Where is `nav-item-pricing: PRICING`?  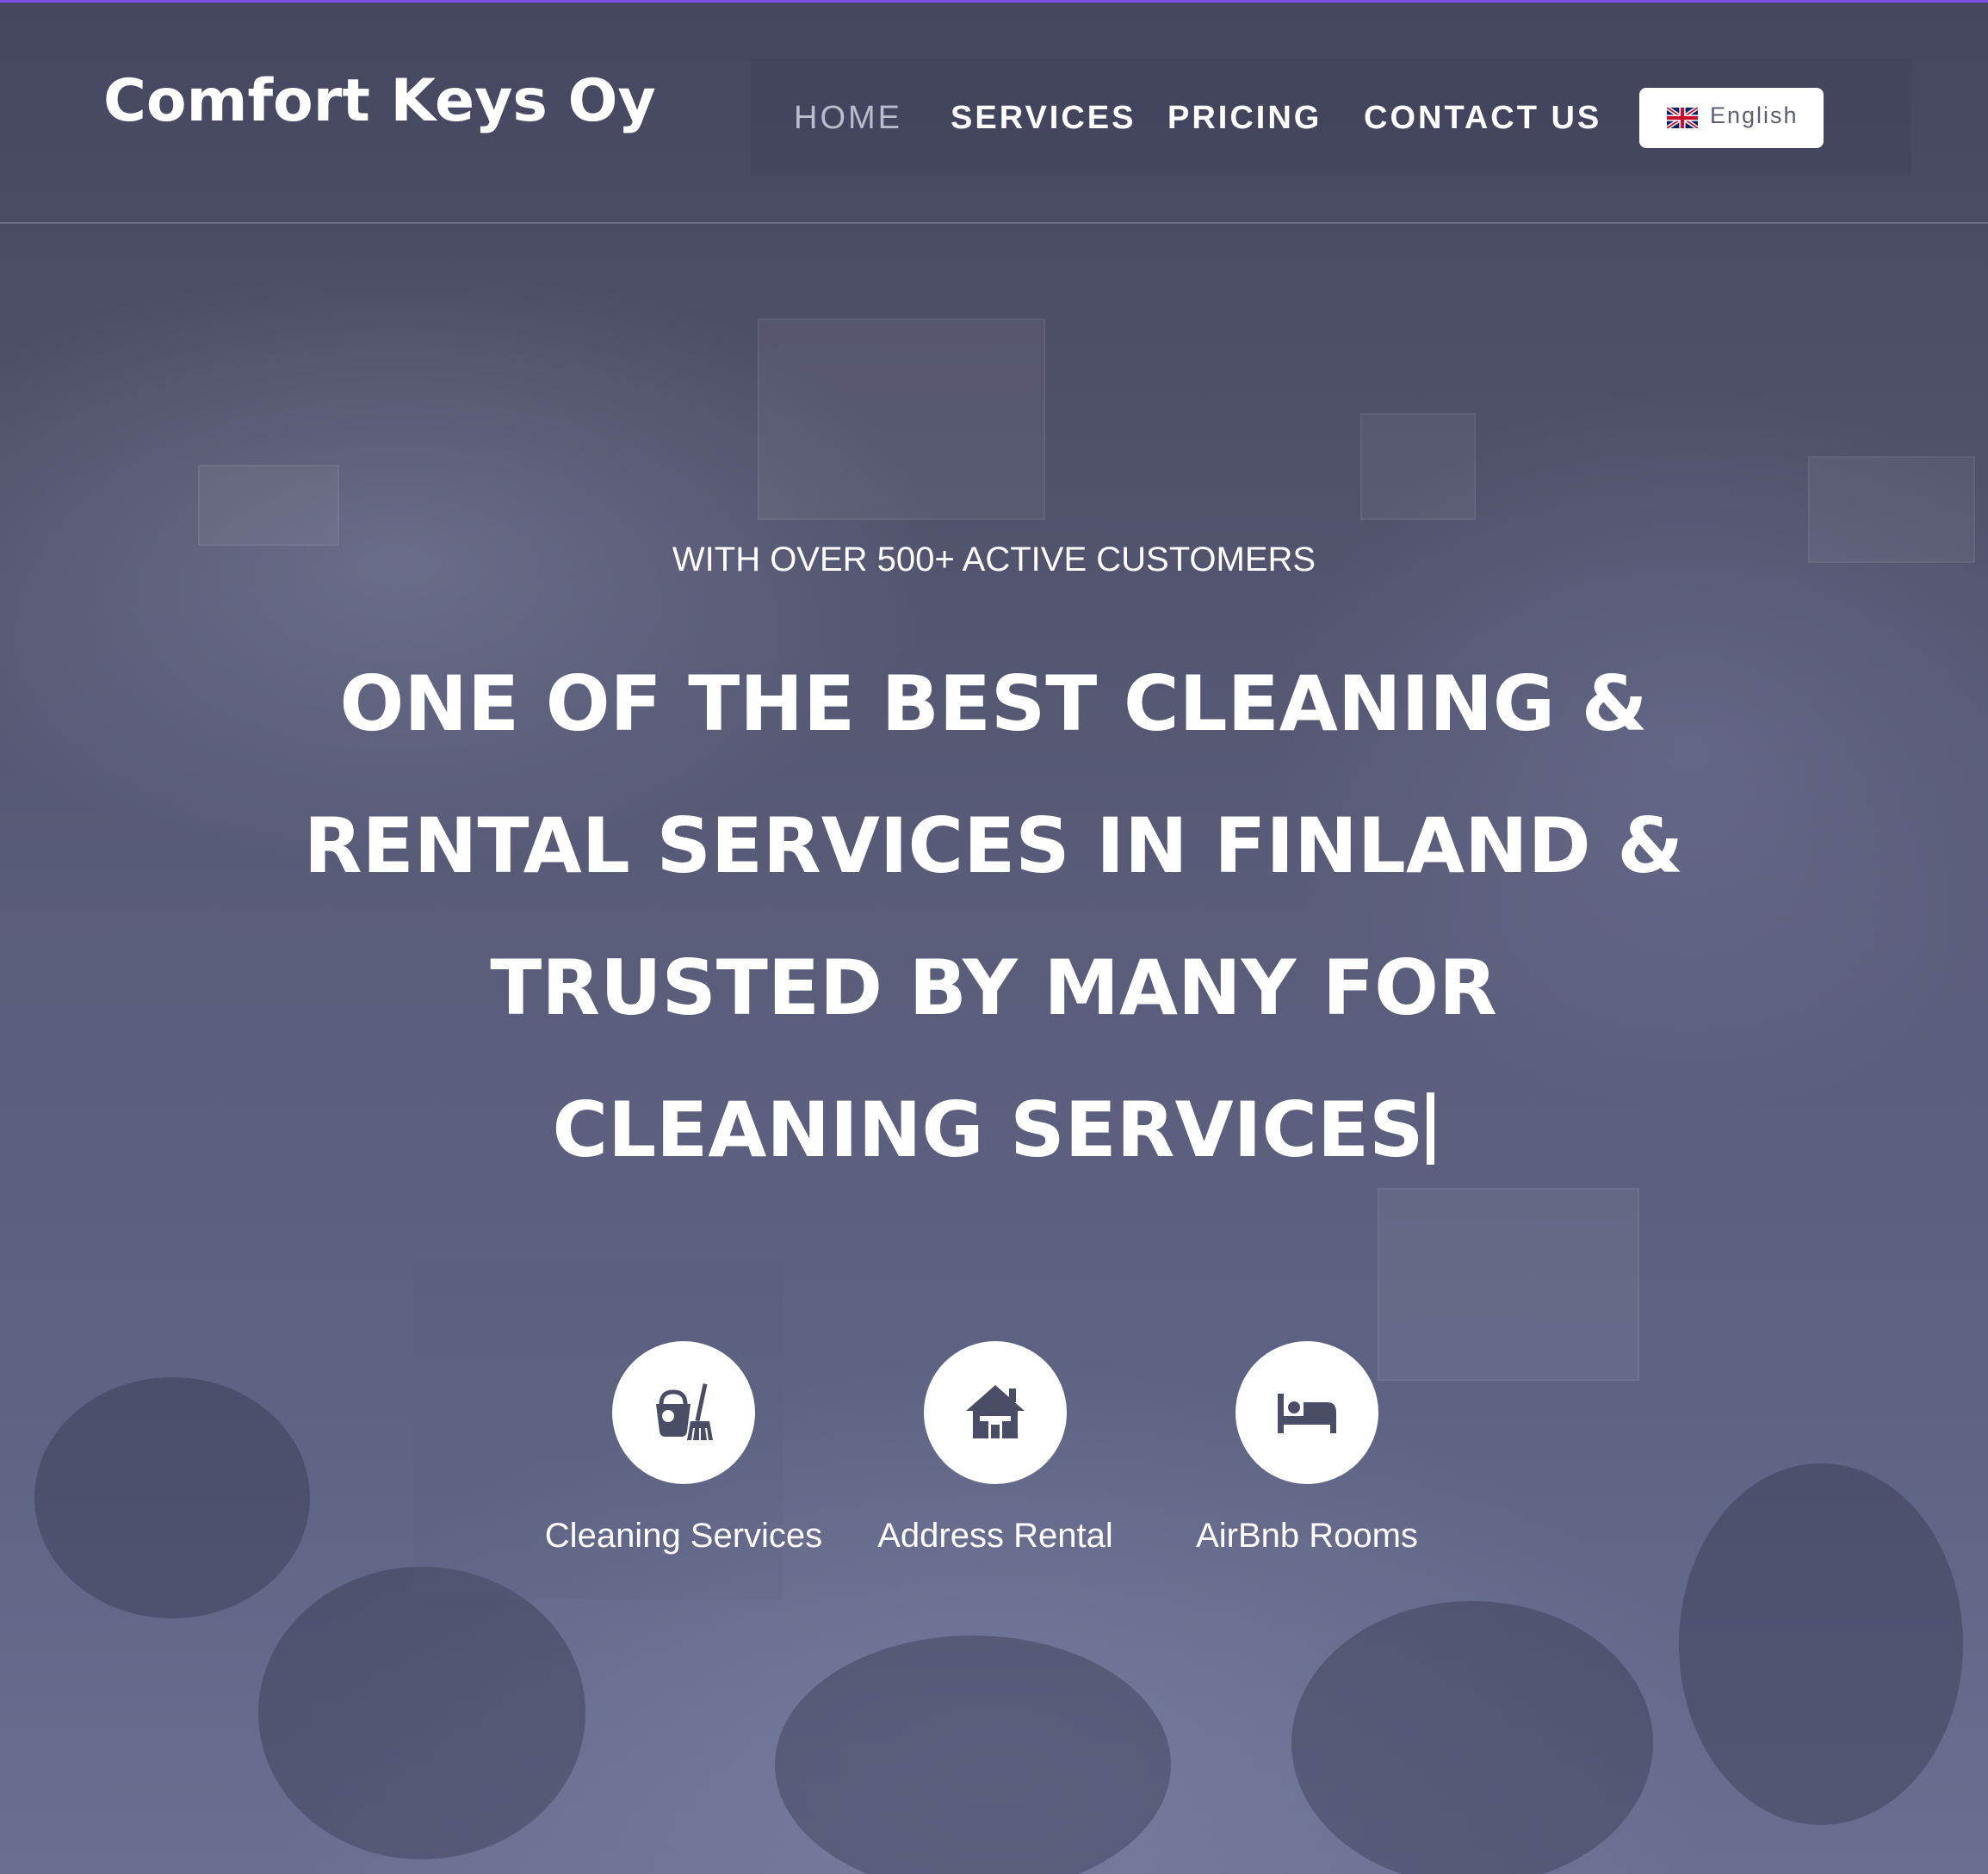 nav-item-pricing: PRICING is located at coordinates (1244, 118).